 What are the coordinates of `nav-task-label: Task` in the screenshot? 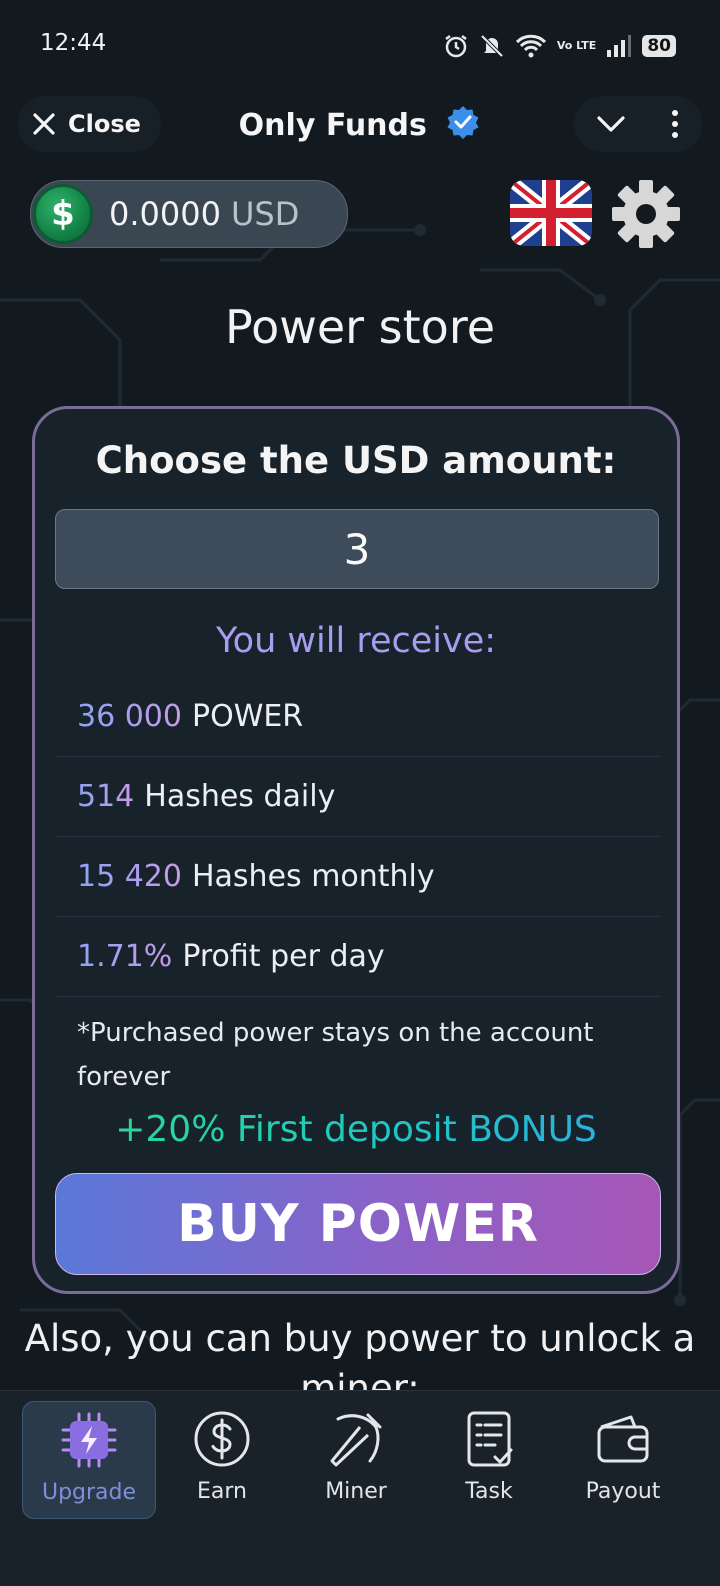 It's located at (489, 1491).